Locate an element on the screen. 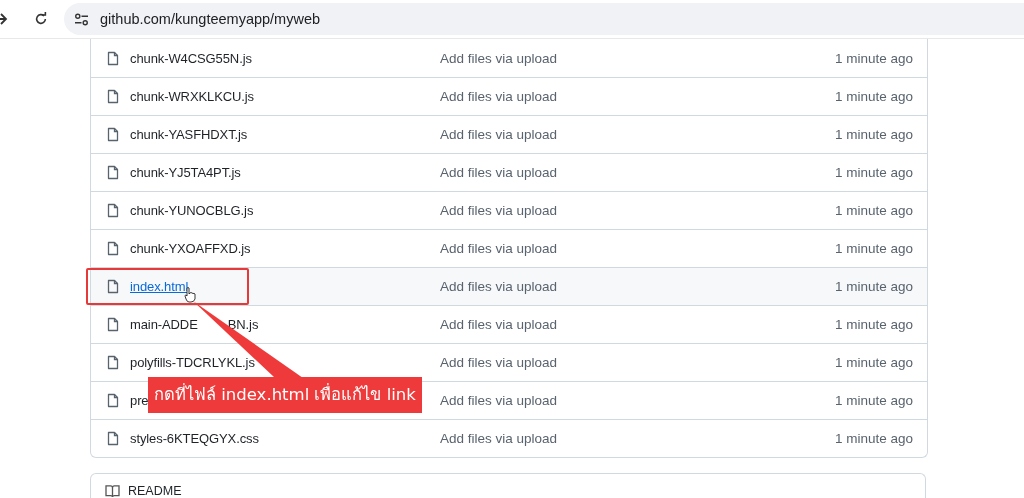 Image resolution: width=1024 pixels, height=498 pixels. file-row: chunk-WRXKLKCU.js Add files via upload 1 minute ago is located at coordinates (509, 96).